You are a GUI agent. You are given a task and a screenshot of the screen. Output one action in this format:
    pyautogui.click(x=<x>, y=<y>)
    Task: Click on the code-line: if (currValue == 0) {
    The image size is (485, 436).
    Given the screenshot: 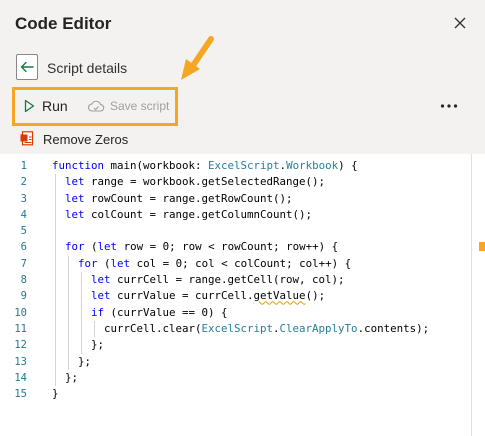 What is the action you would take?
    pyautogui.click(x=261, y=312)
    